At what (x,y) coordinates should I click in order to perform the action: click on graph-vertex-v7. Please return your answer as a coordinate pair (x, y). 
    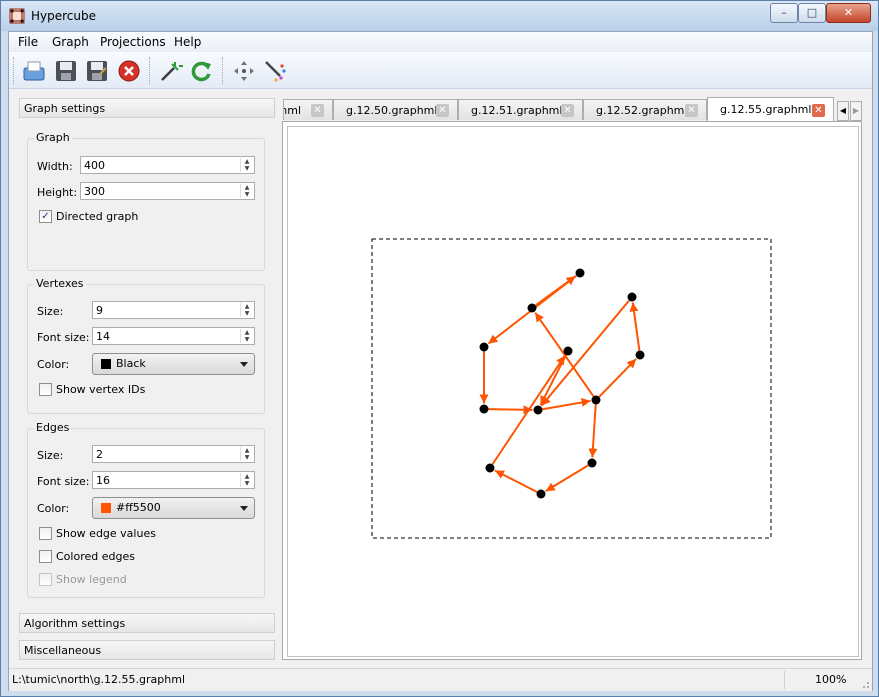
    Looking at the image, I should click on (640, 355).